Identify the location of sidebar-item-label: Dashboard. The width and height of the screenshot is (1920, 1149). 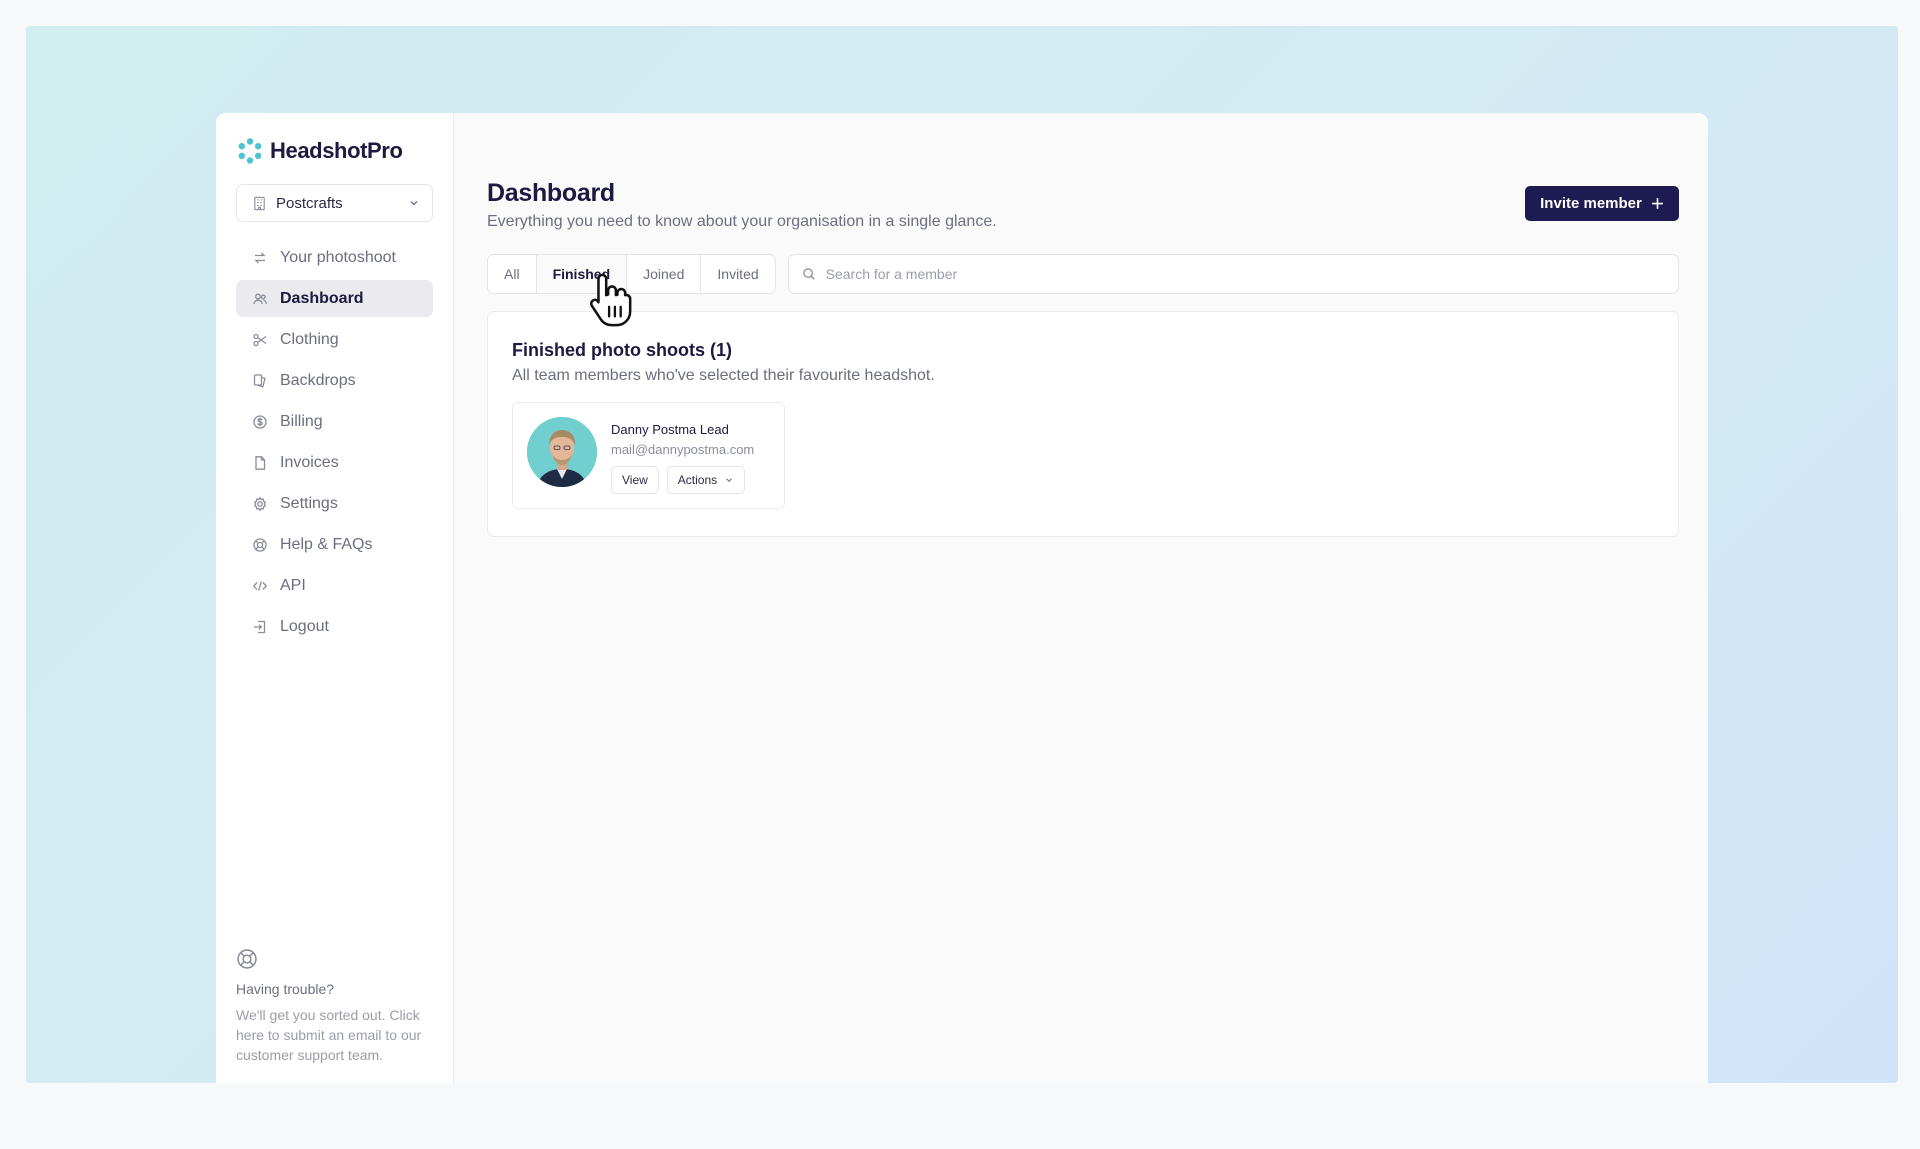
(322, 298).